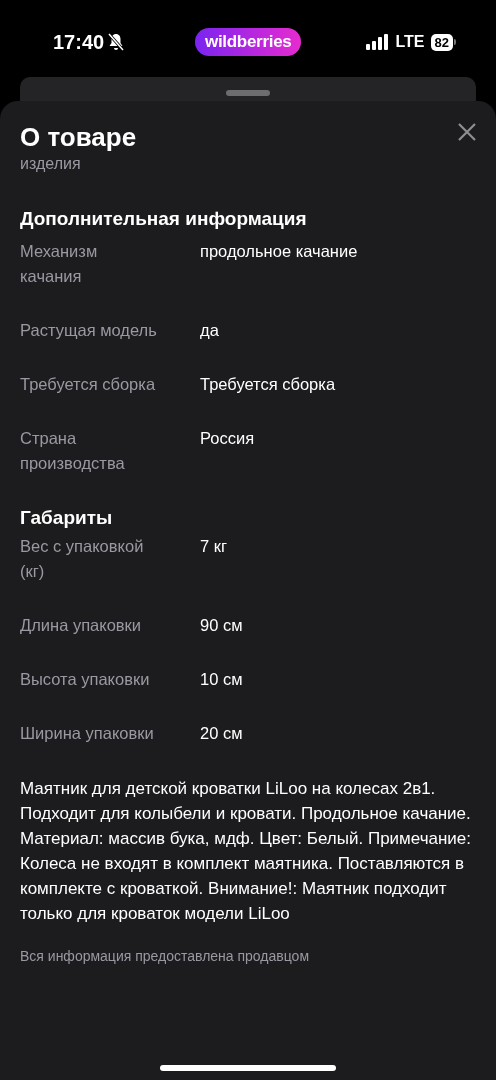  Describe the element at coordinates (227, 438) in the screenshot. I see `property-value: Россия` at that location.